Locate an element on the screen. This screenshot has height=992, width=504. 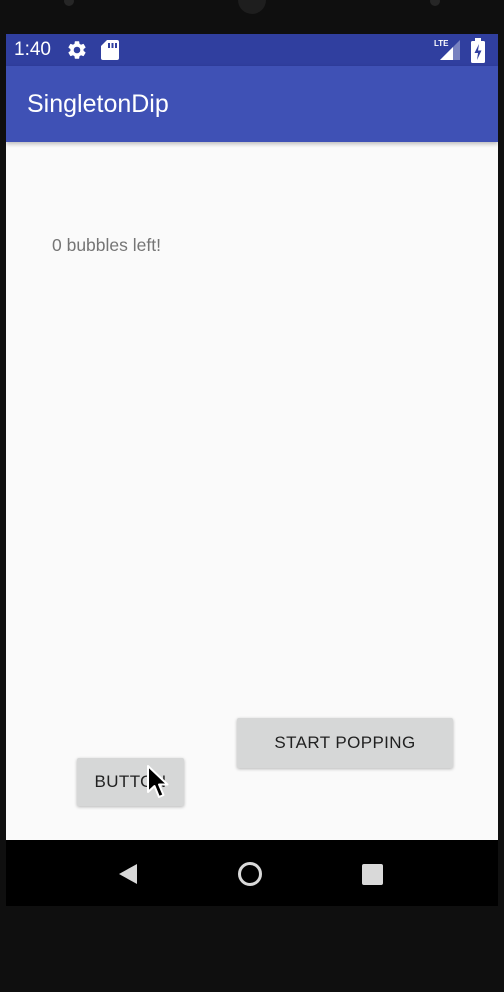
home-icon is located at coordinates (250, 874).